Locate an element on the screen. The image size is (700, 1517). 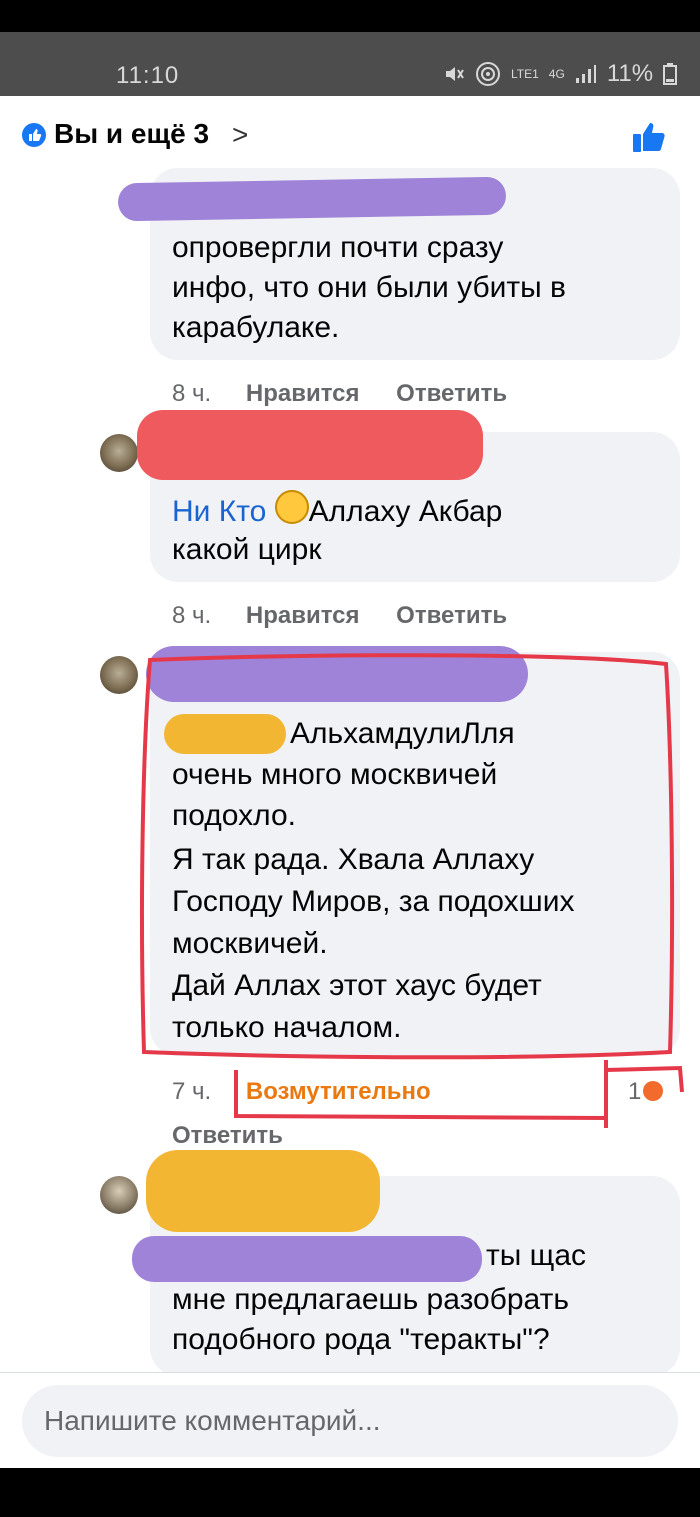
top-black-bar is located at coordinates (350, 16).